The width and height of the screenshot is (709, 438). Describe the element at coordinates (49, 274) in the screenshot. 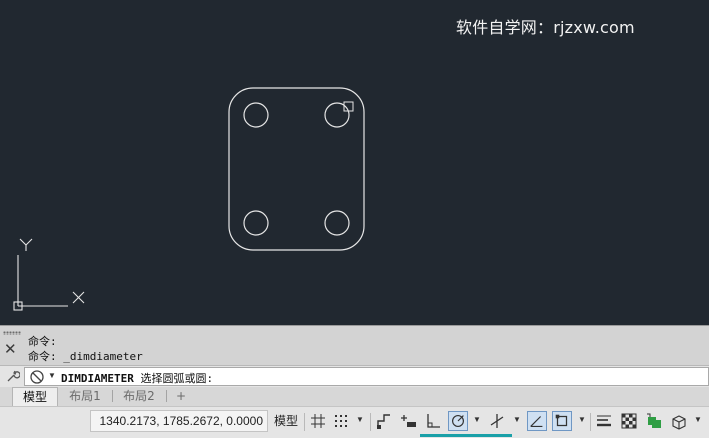

I see `ucs-icon` at that location.